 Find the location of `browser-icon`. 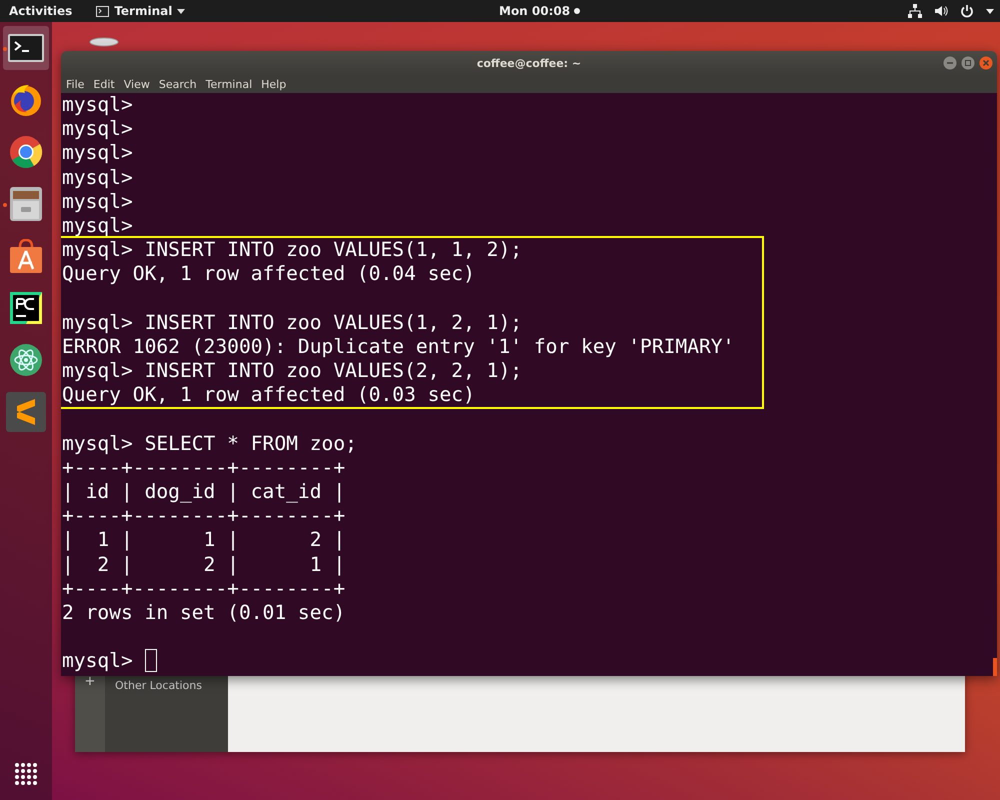

browser-icon is located at coordinates (26, 152).